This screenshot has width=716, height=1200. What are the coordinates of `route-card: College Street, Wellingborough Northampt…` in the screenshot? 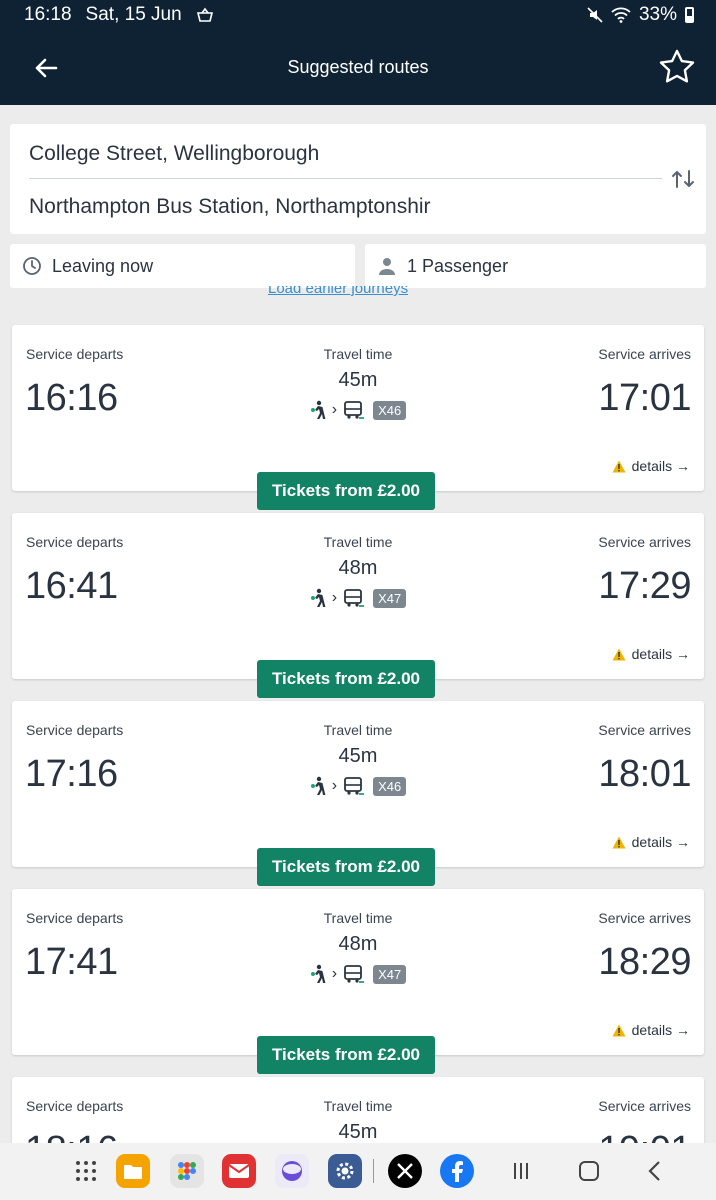 It's located at (358, 179).